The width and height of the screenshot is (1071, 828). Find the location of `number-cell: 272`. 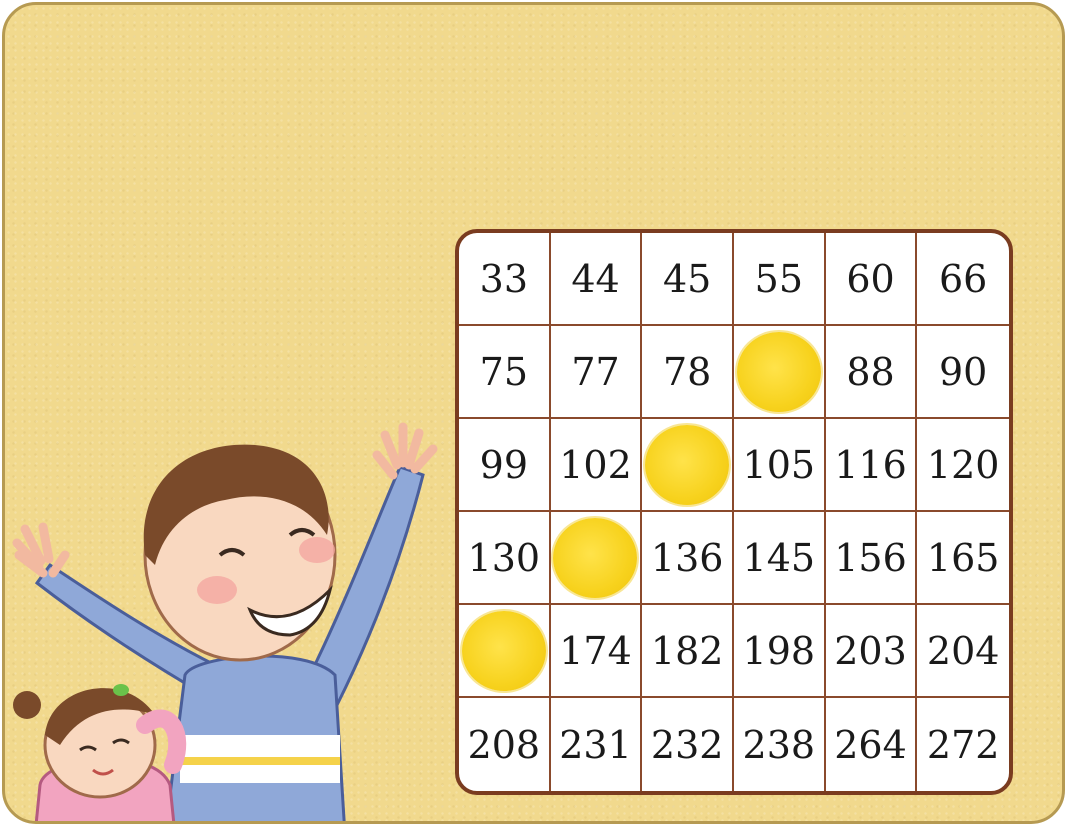

number-cell: 272 is located at coordinates (963, 744).